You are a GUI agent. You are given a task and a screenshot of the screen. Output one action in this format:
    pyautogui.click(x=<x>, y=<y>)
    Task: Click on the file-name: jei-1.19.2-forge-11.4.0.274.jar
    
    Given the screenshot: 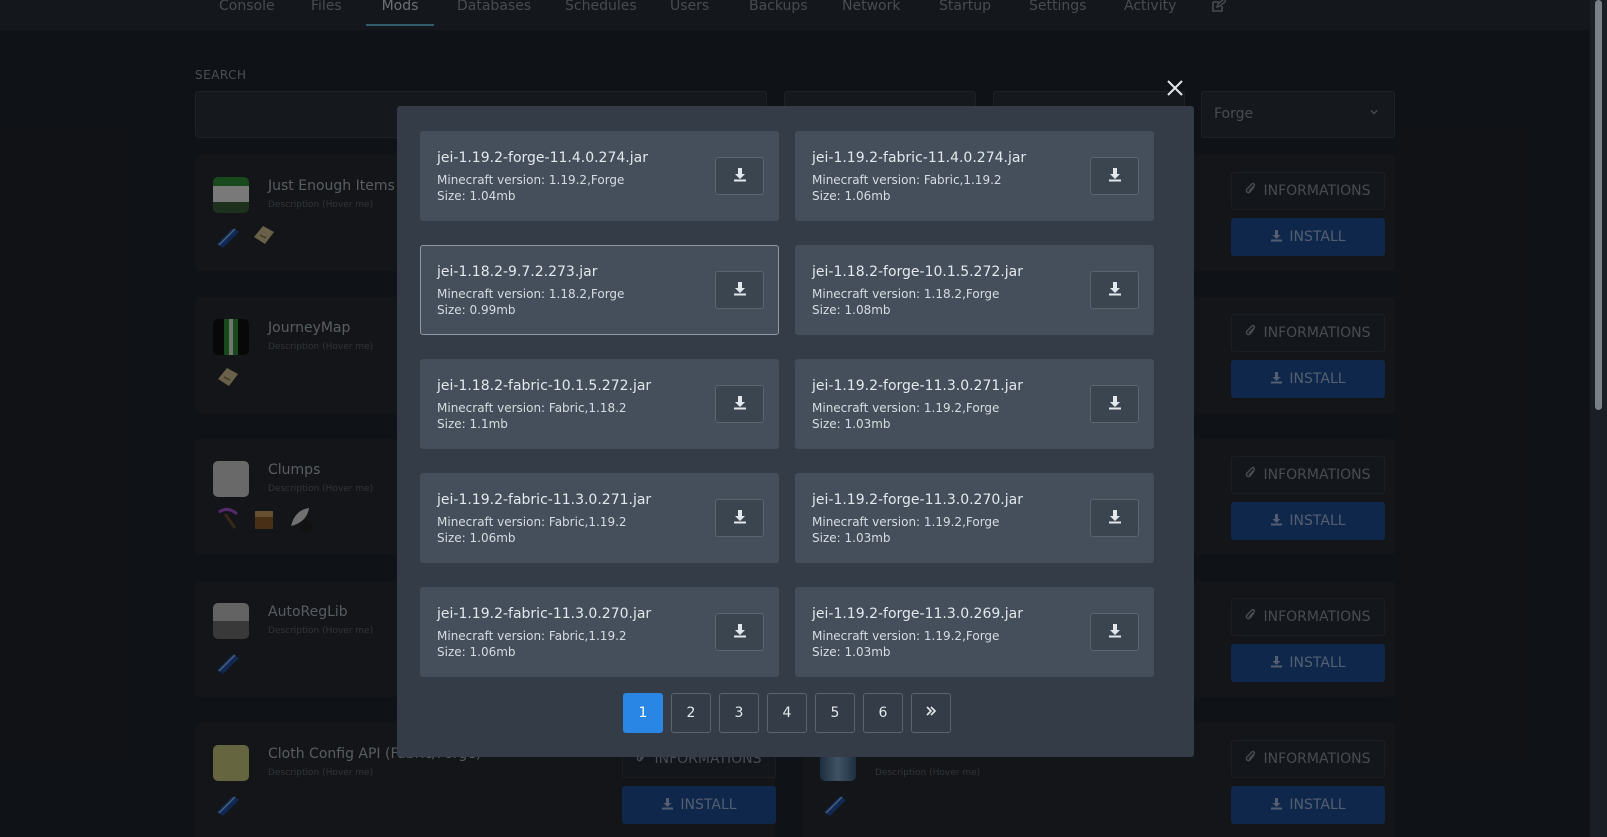 What is the action you would take?
    pyautogui.click(x=542, y=158)
    